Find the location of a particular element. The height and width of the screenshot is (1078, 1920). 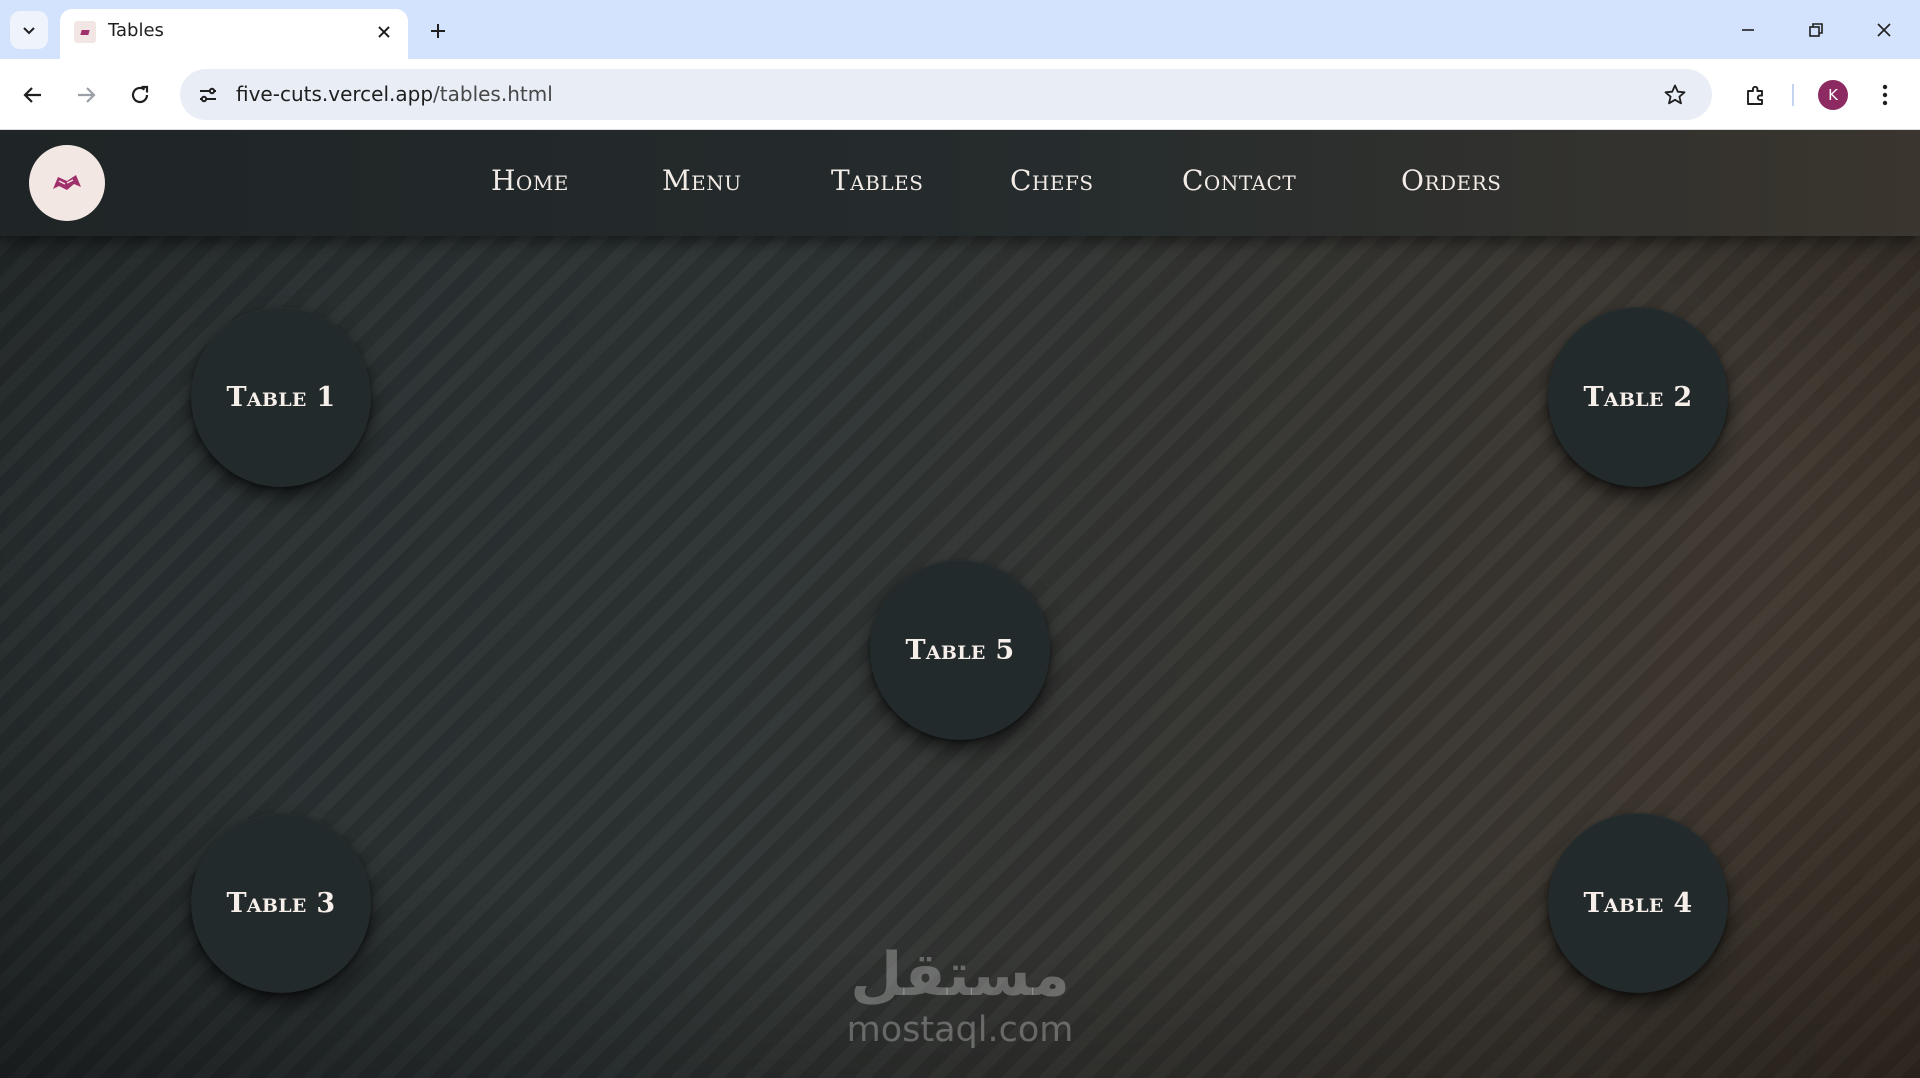

table-1: Table 1 is located at coordinates (281, 397).